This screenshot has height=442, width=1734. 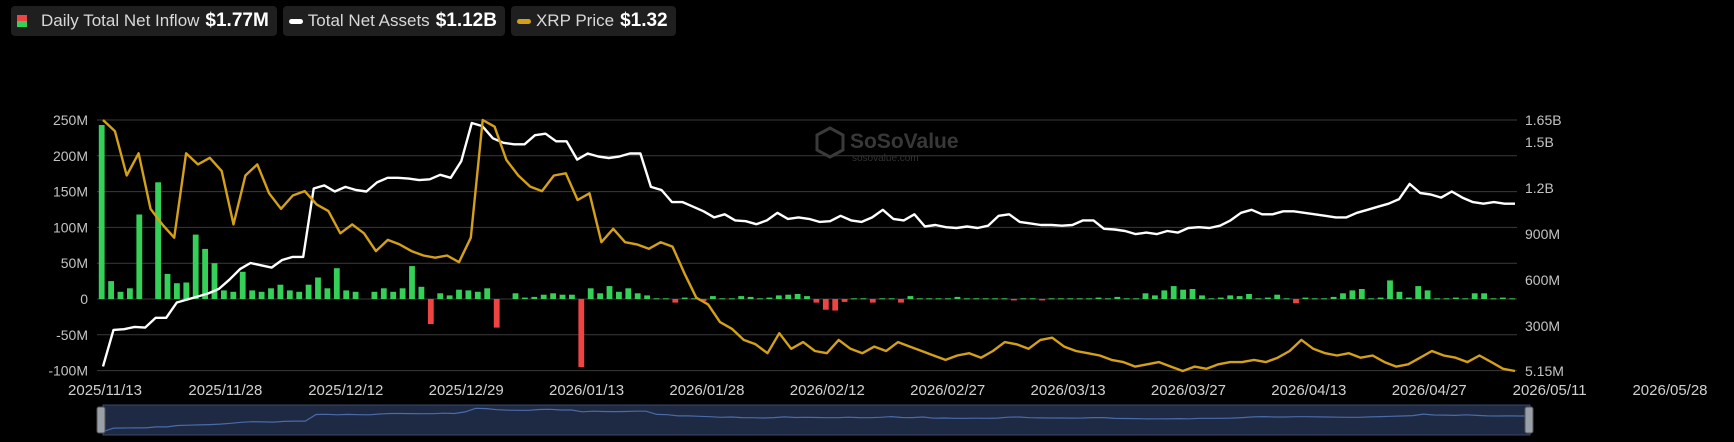 I want to click on navigator-left-handle, so click(x=101, y=420).